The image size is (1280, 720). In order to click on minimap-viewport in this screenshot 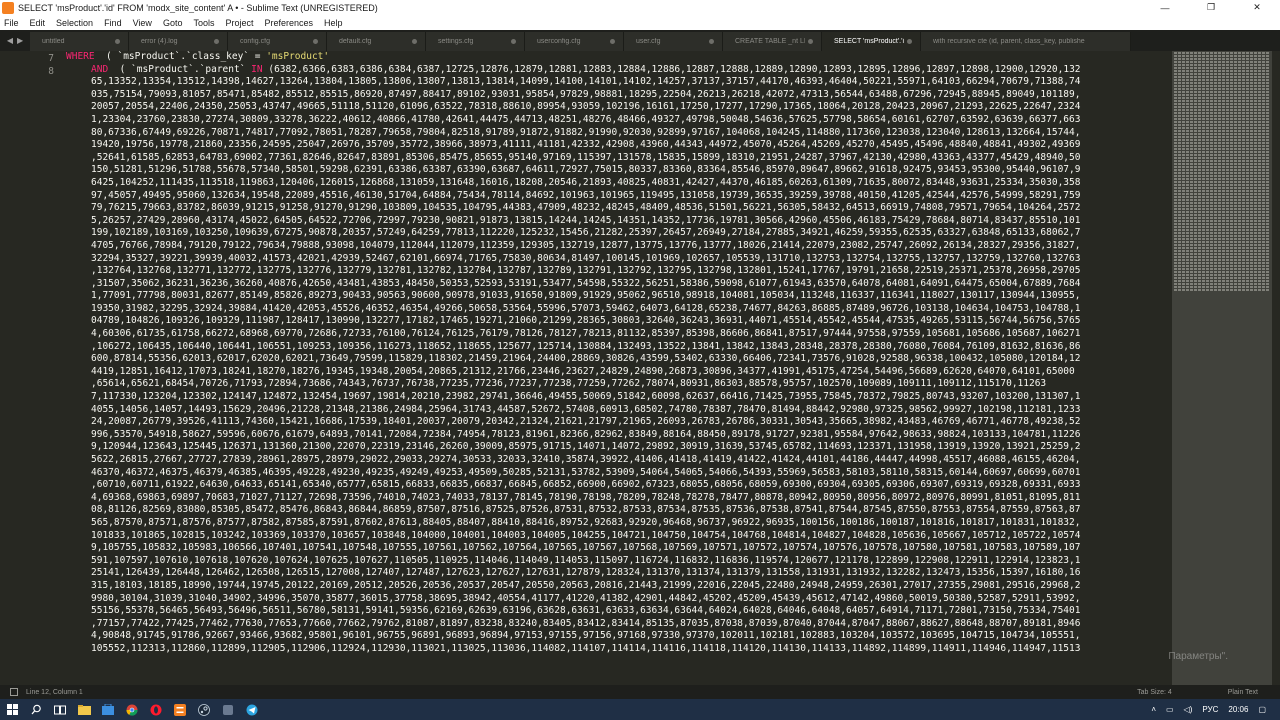, I will do `click(1222, 368)`.